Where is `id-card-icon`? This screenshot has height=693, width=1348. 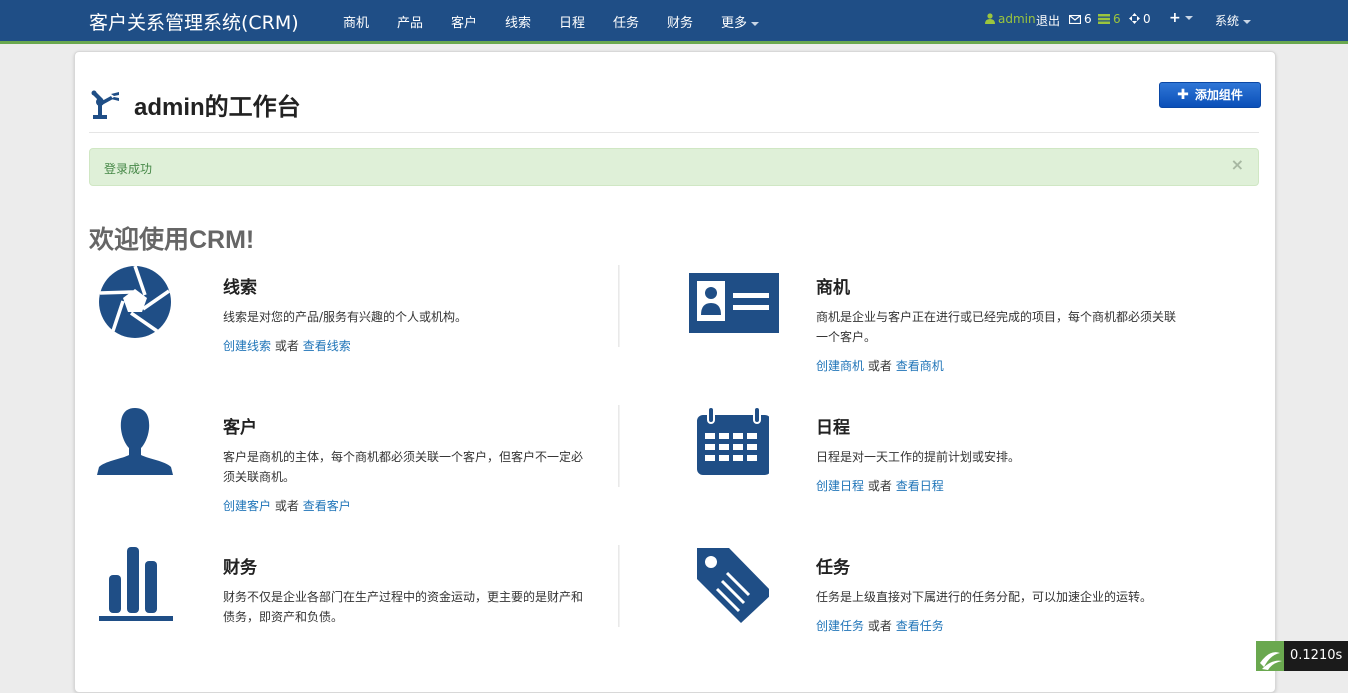
id-card-icon is located at coordinates (734, 303).